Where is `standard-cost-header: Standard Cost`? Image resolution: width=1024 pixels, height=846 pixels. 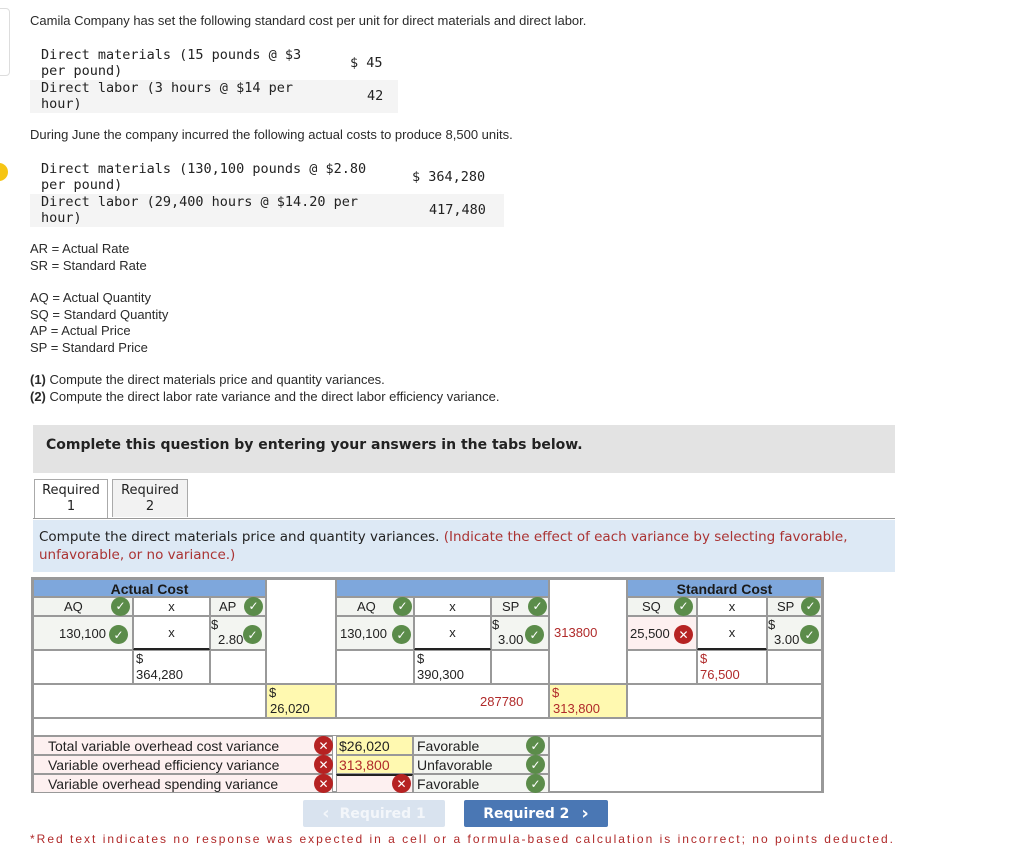
standard-cost-header: Standard Cost is located at coordinates (724, 588).